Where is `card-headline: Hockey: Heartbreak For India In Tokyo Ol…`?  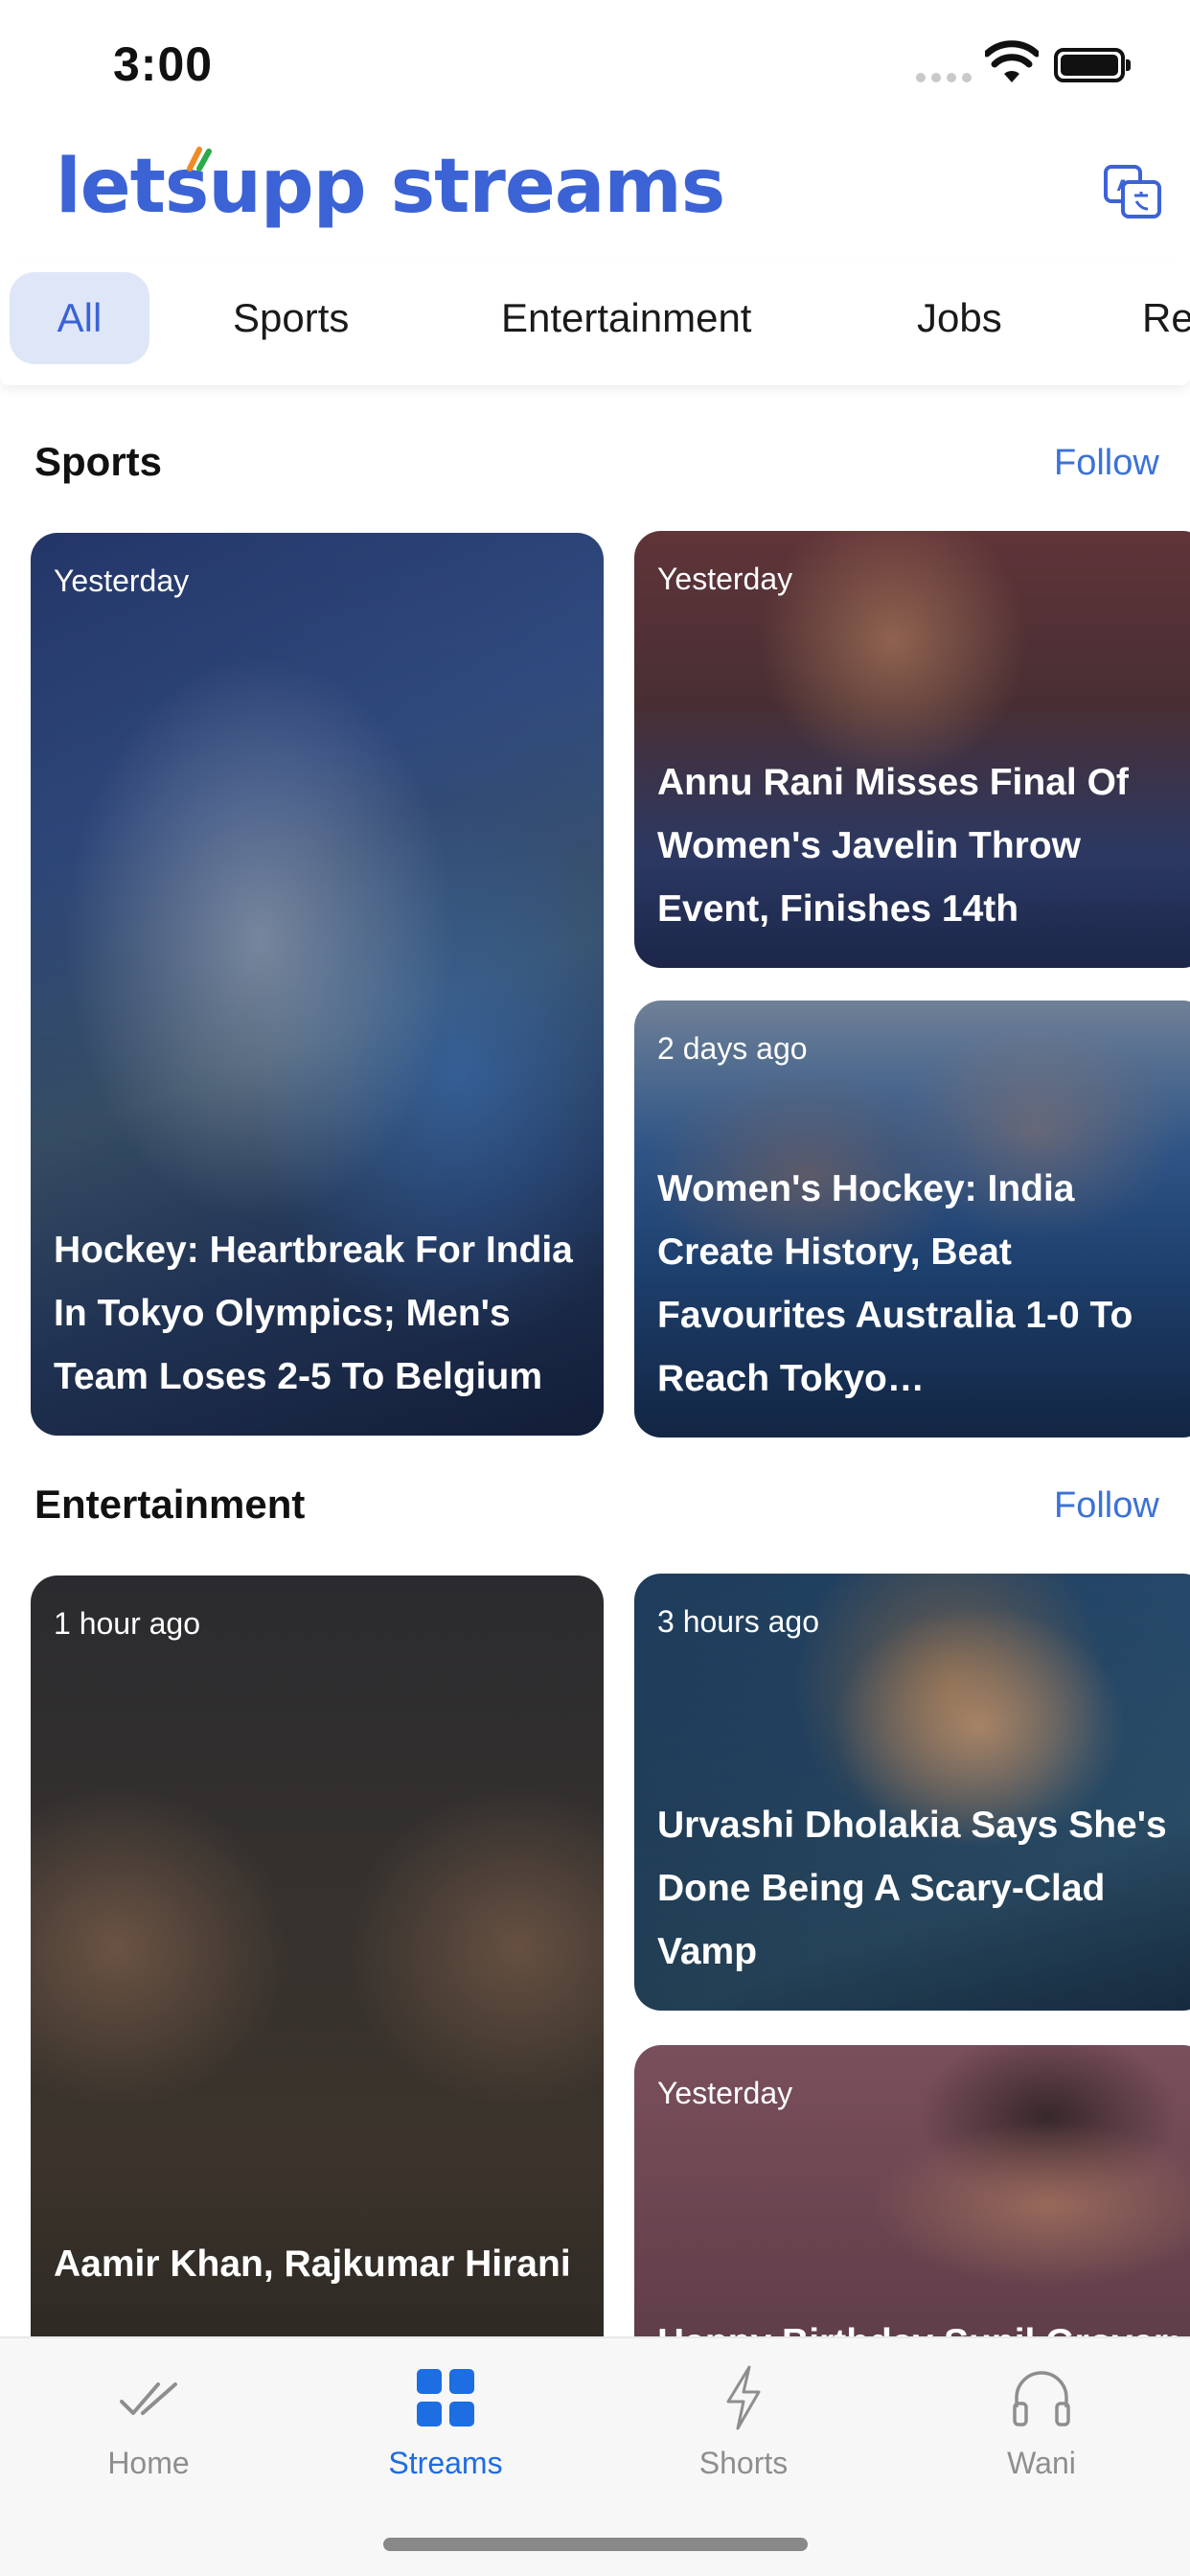
card-headline: Hockey: Heartbreak For India In Tokyo Ol… is located at coordinates (313, 1313).